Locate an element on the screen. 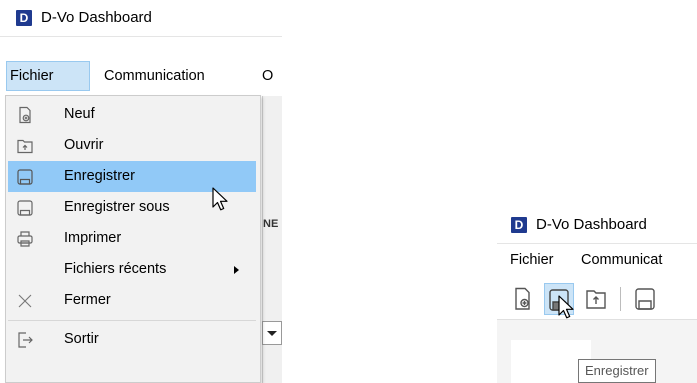  menu-bar: Fichier Communication O is located at coordinates (141, 76).